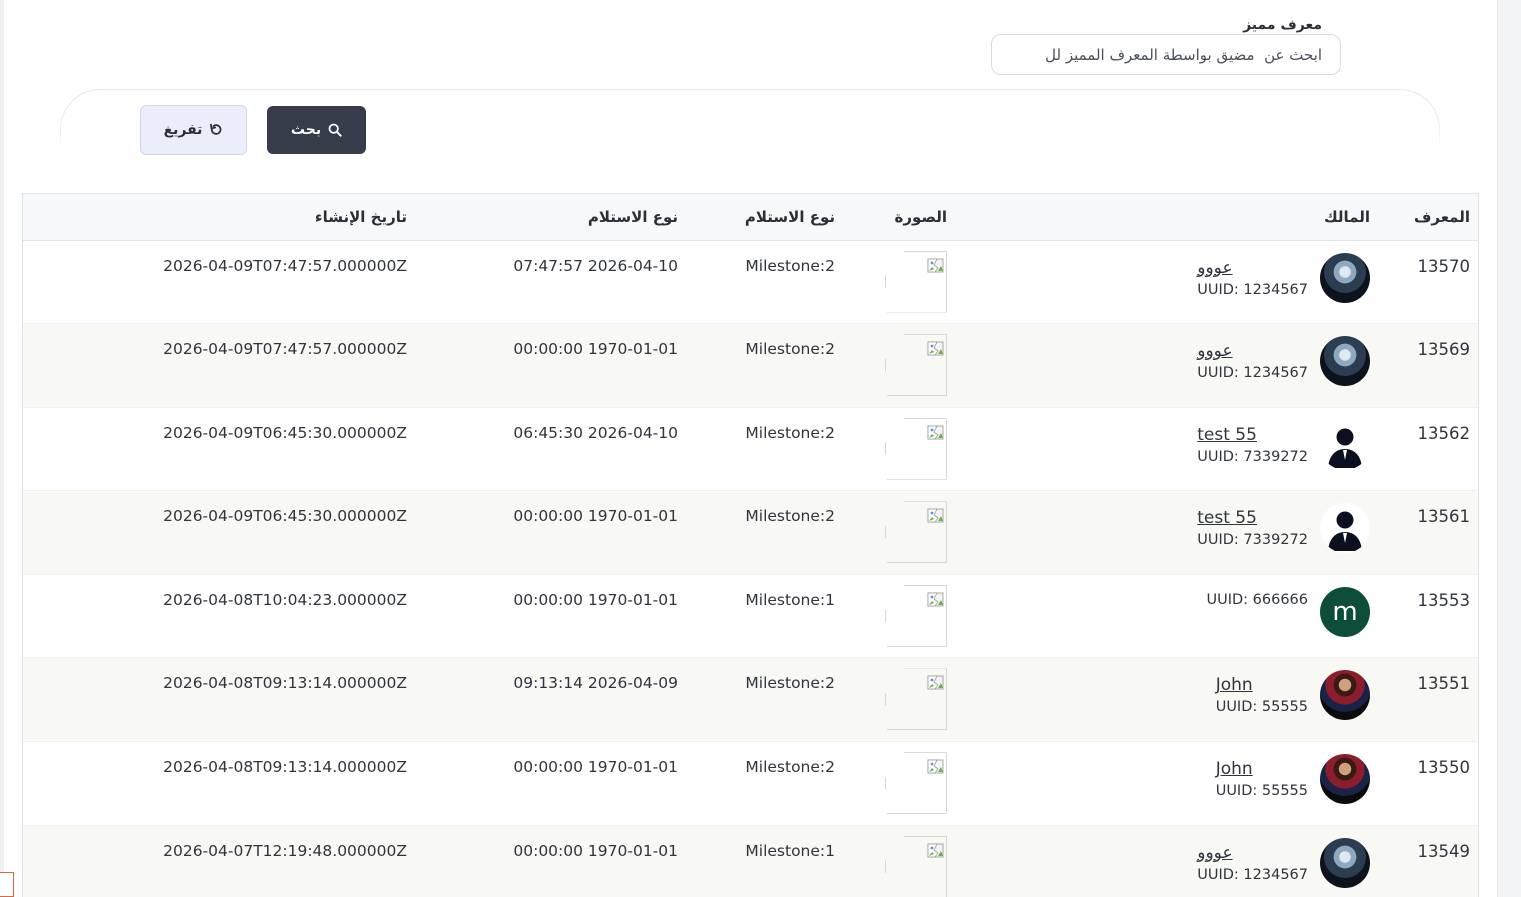  What do you see at coordinates (790, 850) in the screenshot?
I see `cell-receive-type: Milestone:1` at bounding box center [790, 850].